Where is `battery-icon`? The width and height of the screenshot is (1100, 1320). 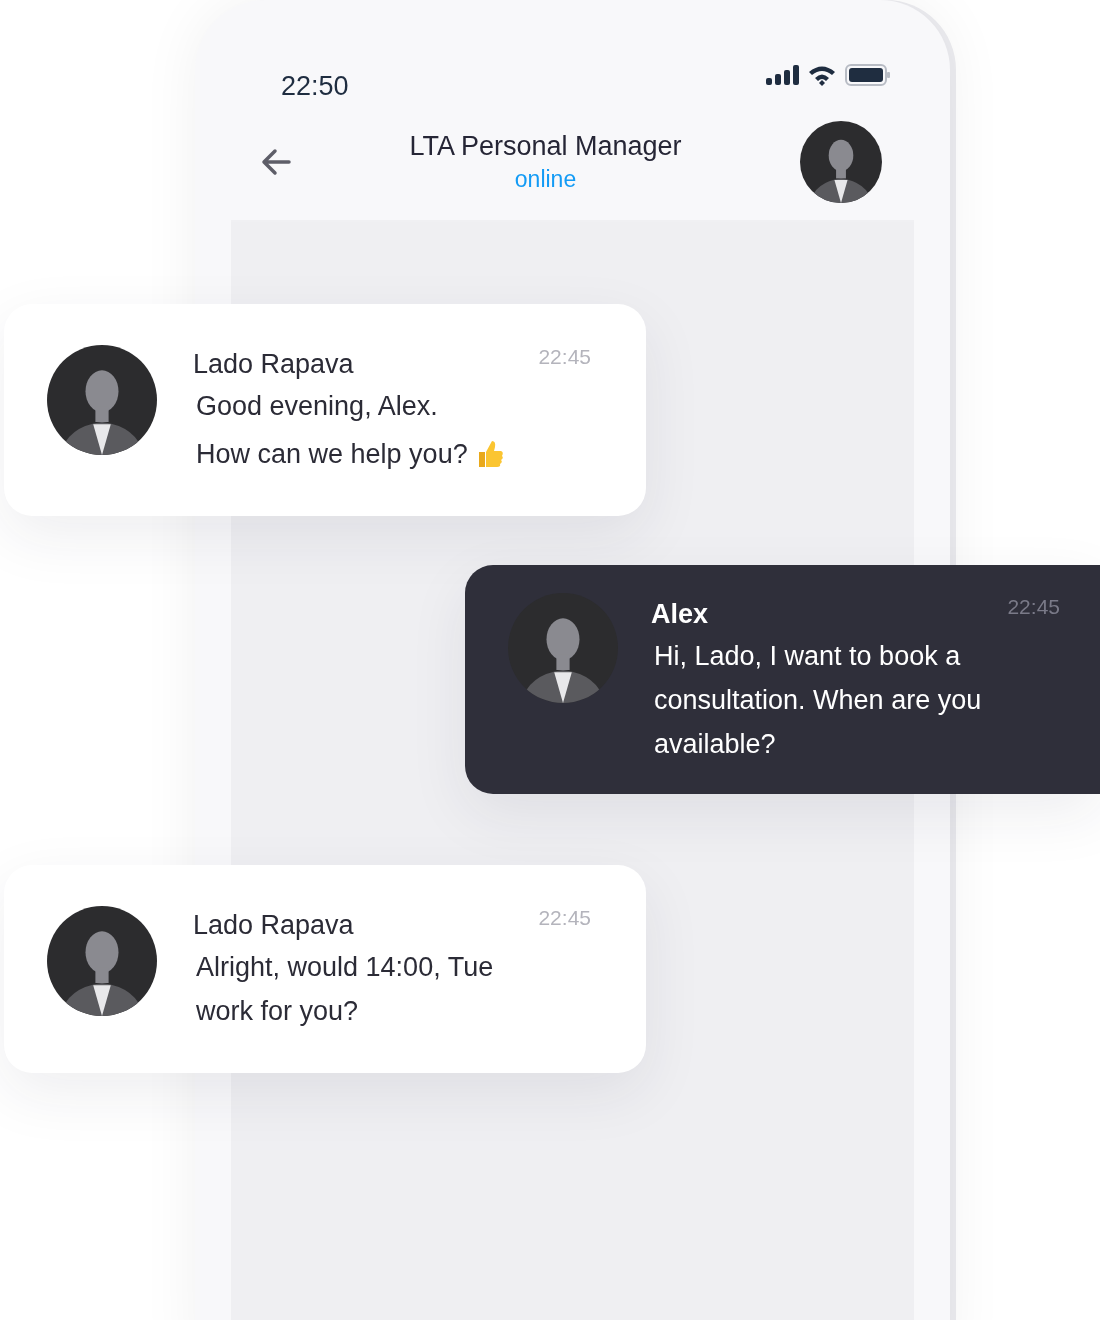 battery-icon is located at coordinates (867, 75).